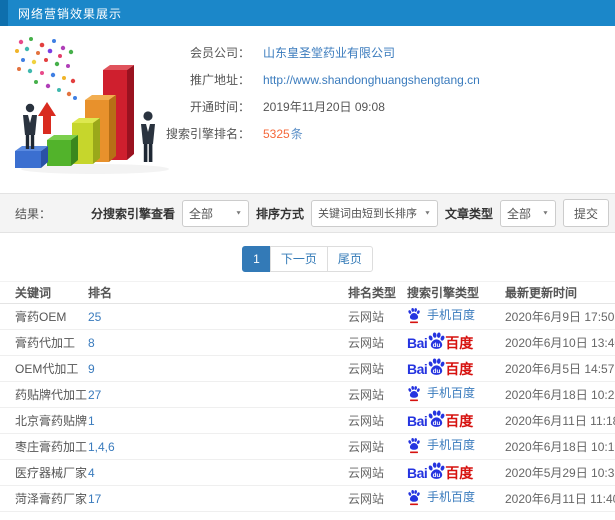  Describe the element at coordinates (44, 316) in the screenshot. I see `keyword-cell: 膏药OEM` at that location.